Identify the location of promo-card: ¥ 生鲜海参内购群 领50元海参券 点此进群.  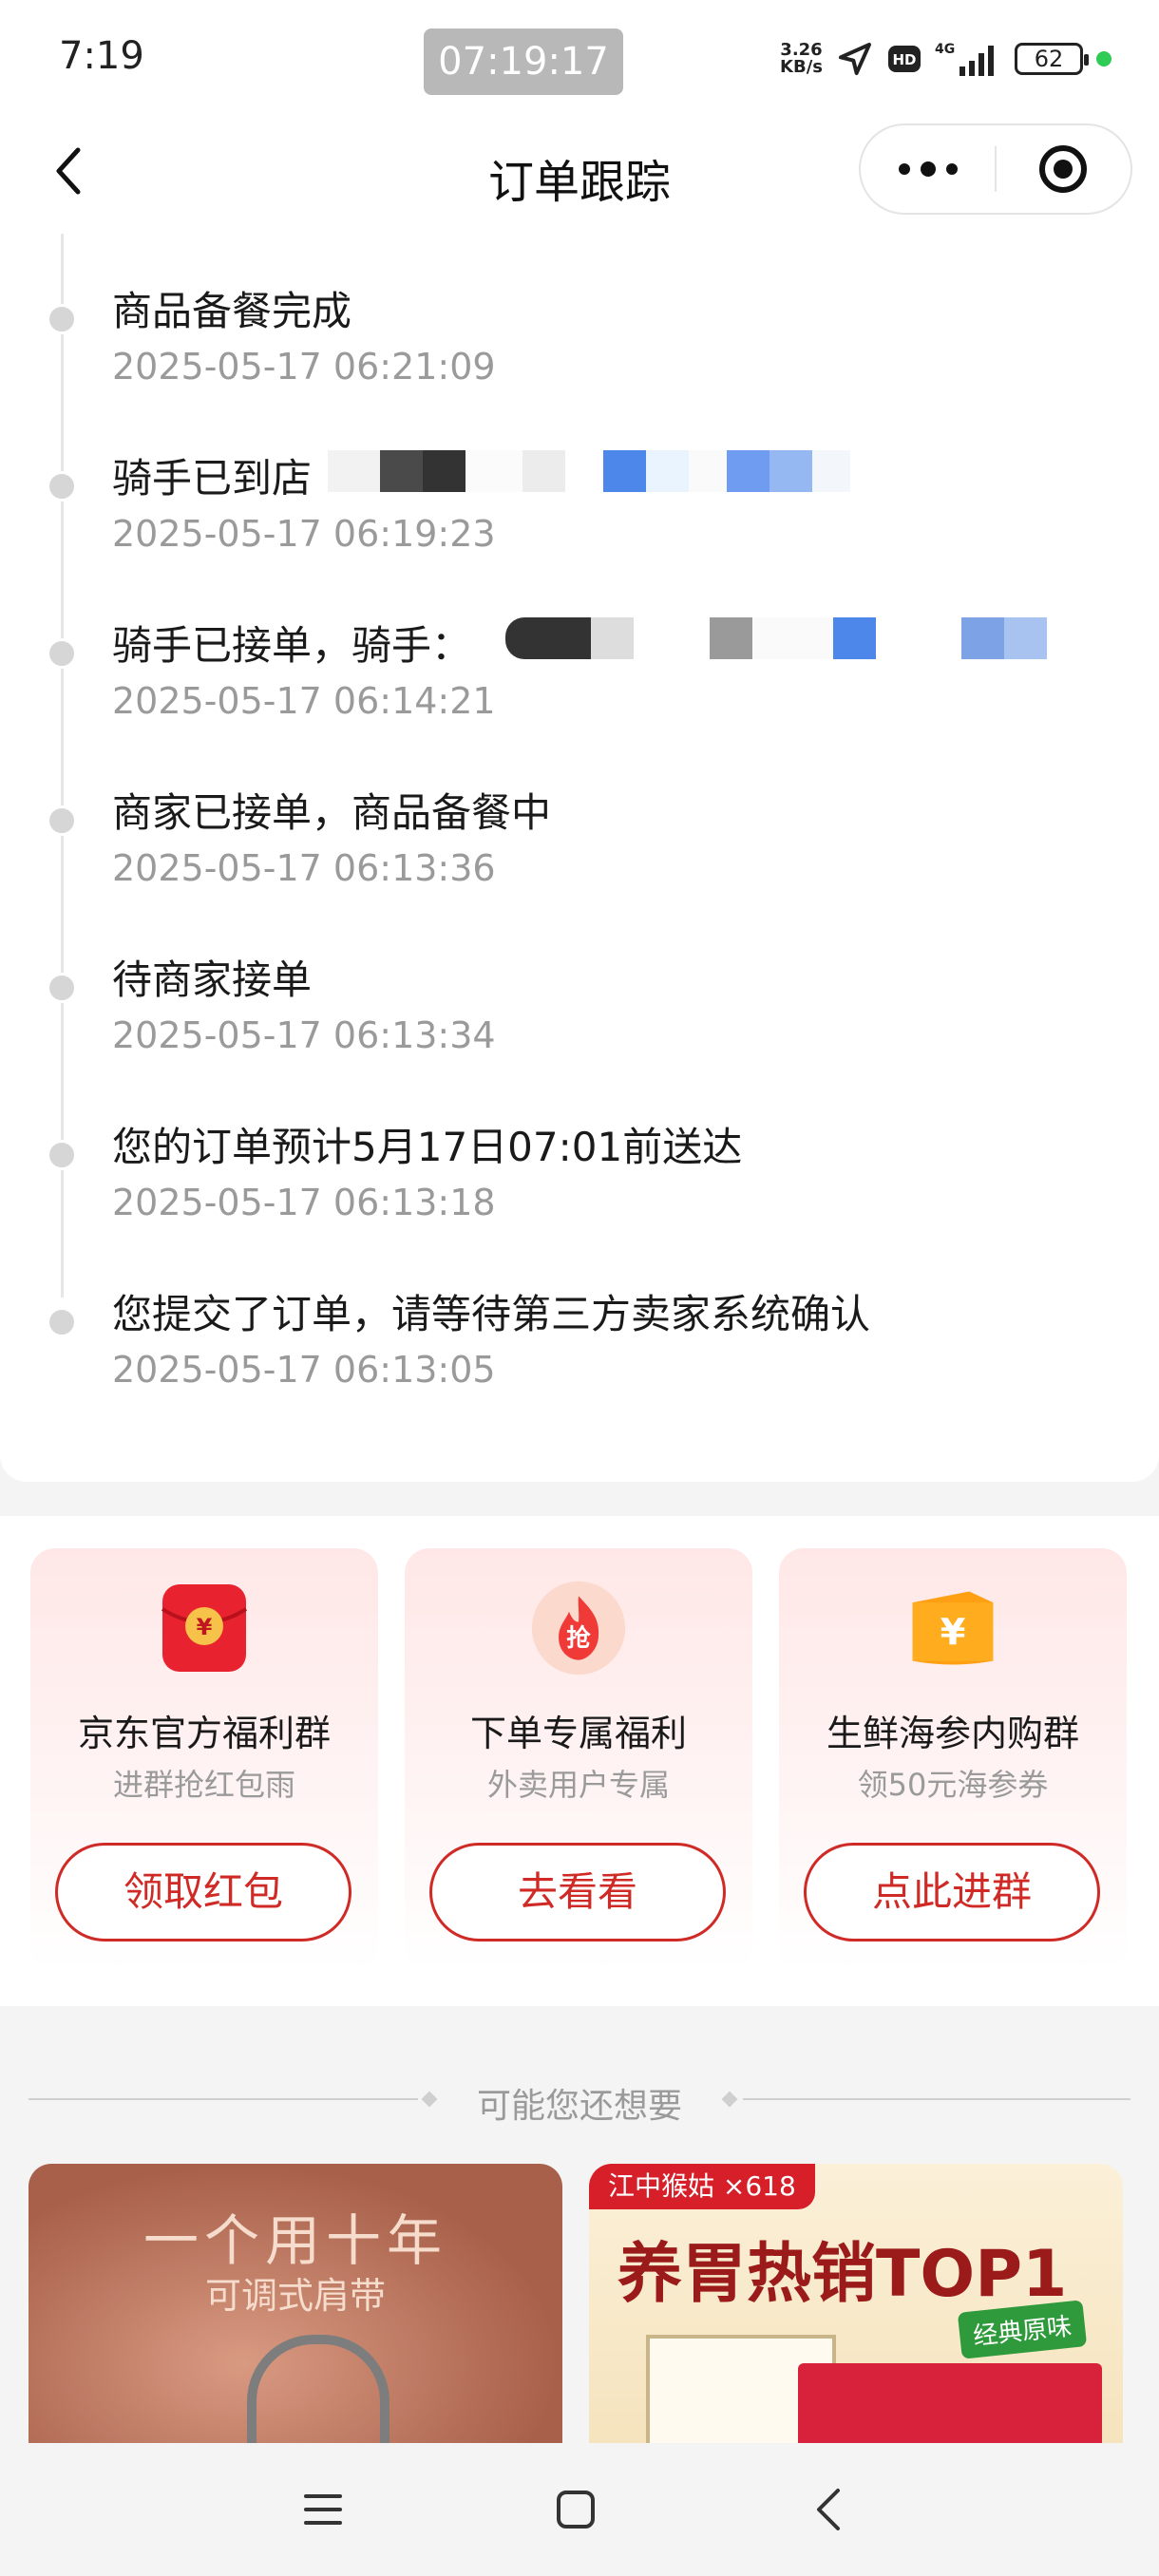
(953, 1760).